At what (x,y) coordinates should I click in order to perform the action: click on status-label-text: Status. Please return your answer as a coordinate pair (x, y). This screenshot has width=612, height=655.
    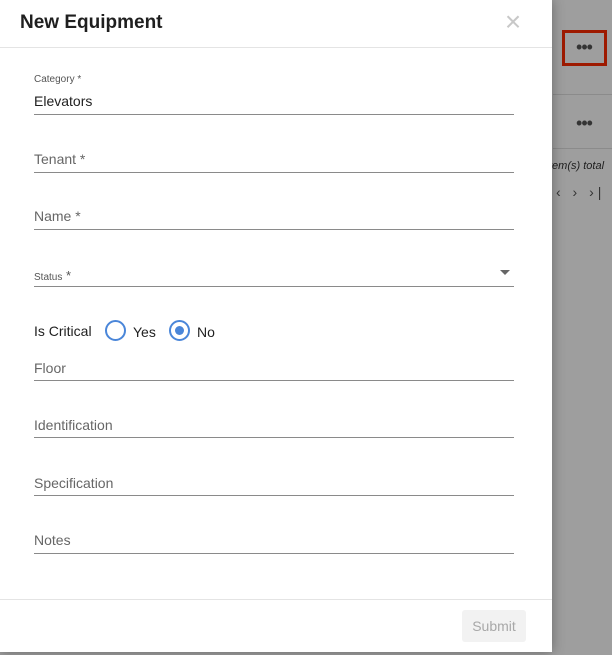
    Looking at the image, I should click on (48, 277).